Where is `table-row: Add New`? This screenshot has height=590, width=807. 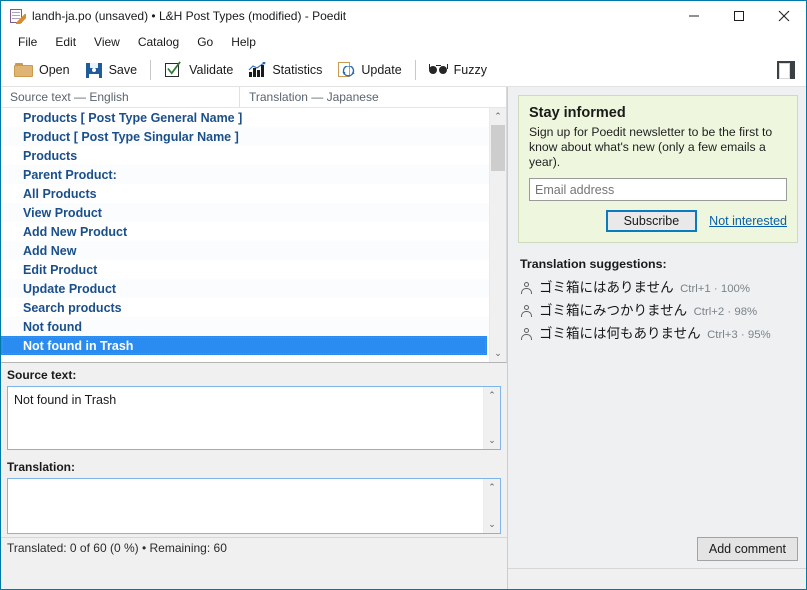 table-row: Add New is located at coordinates (245, 250).